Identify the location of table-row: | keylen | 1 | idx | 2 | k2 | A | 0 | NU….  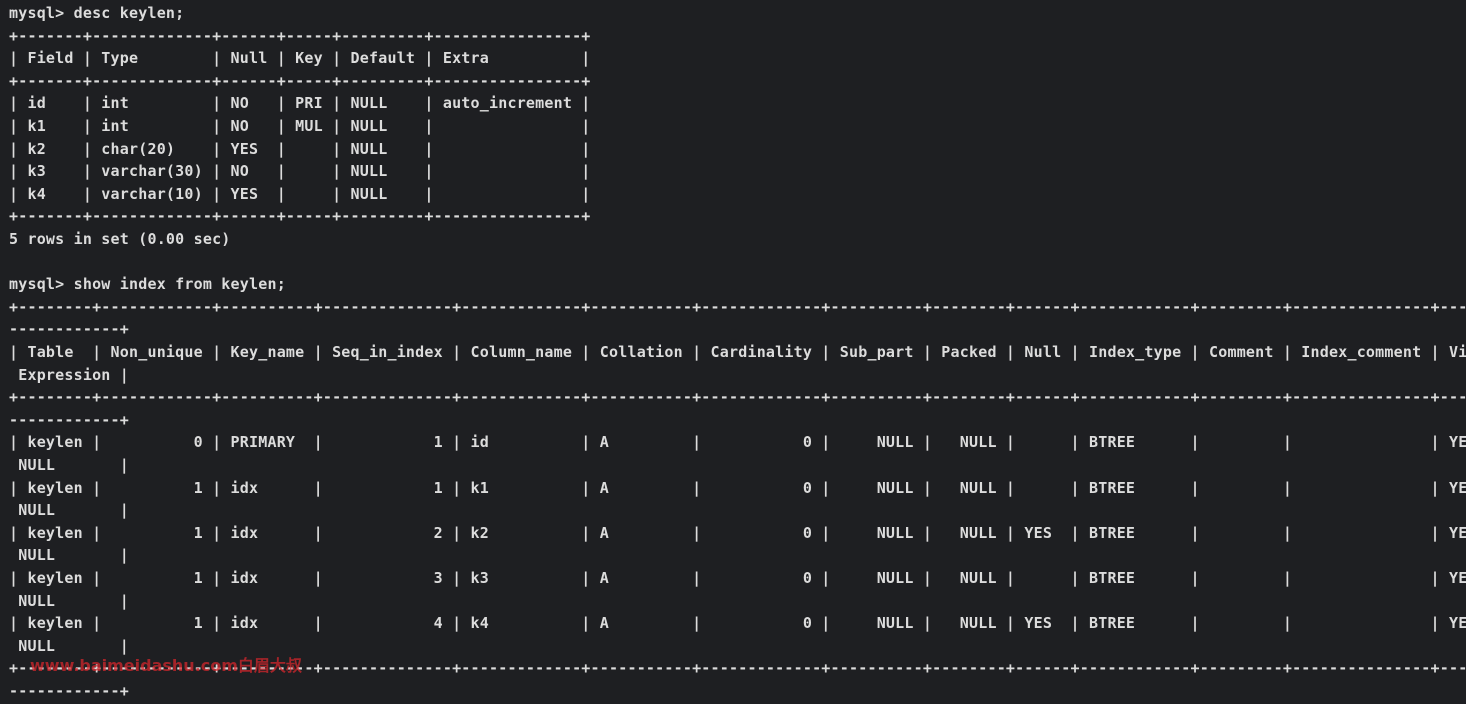
(737, 532).